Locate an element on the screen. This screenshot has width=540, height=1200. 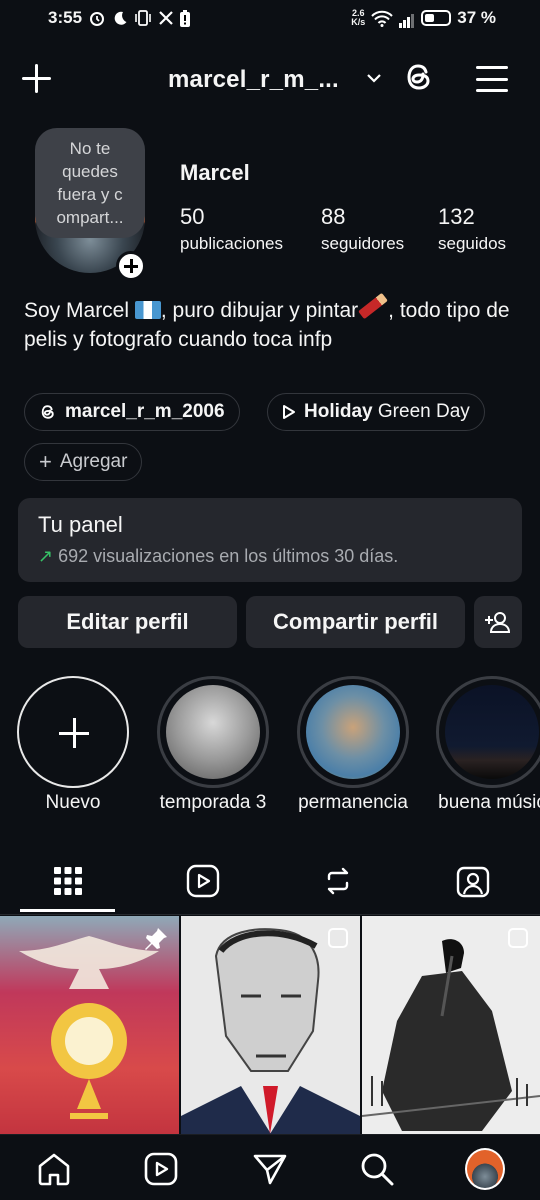
content-tabs is located at coordinates (270, 883).